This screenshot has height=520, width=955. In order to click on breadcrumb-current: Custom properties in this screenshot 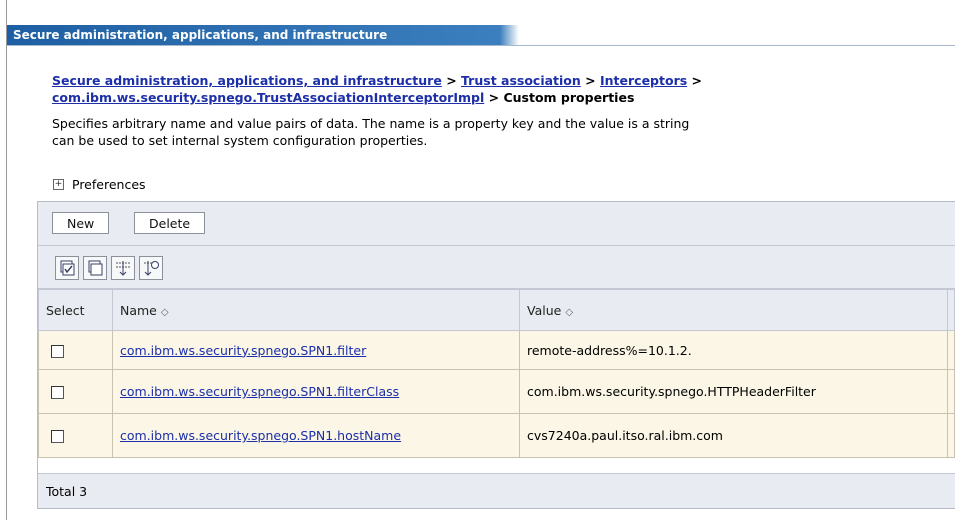, I will do `click(569, 97)`.